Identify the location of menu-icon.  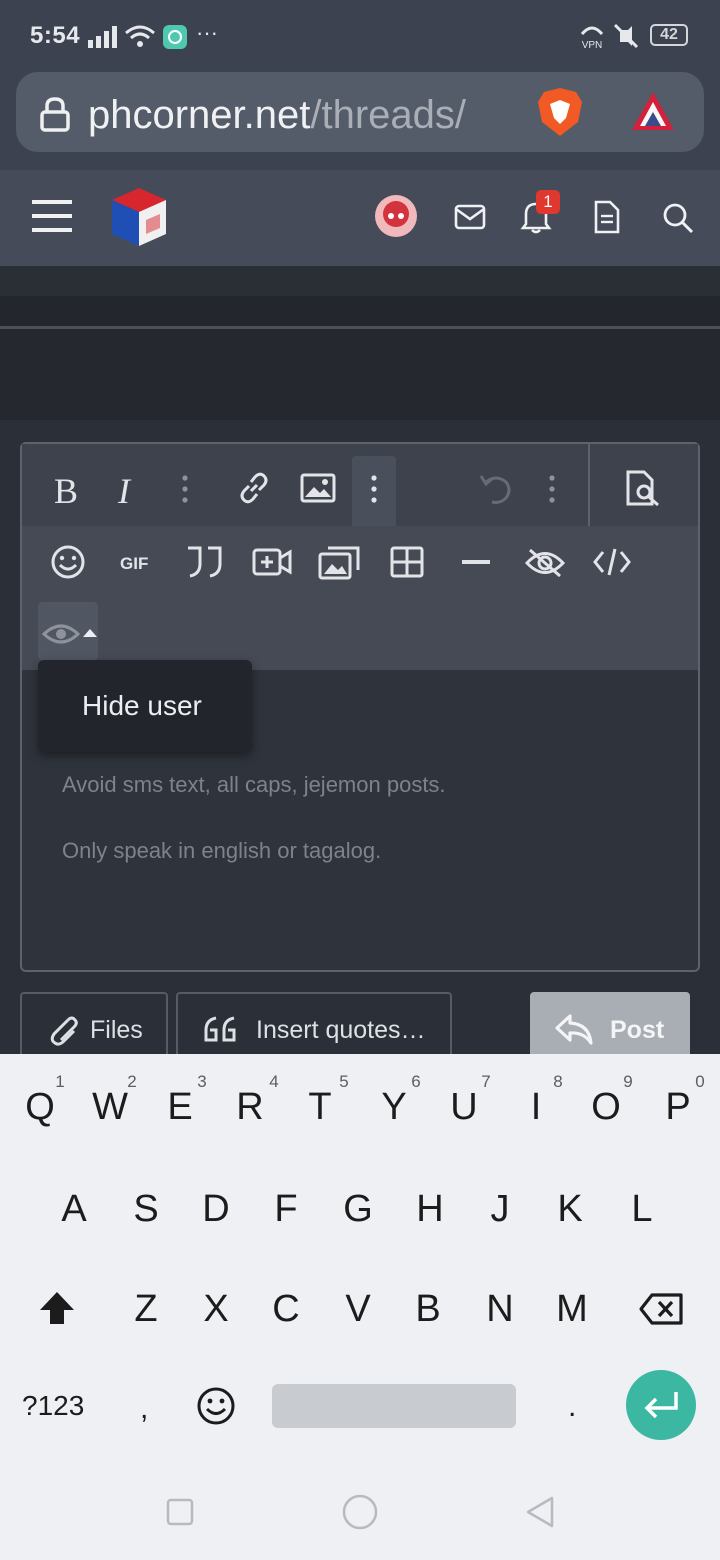
(52, 216).